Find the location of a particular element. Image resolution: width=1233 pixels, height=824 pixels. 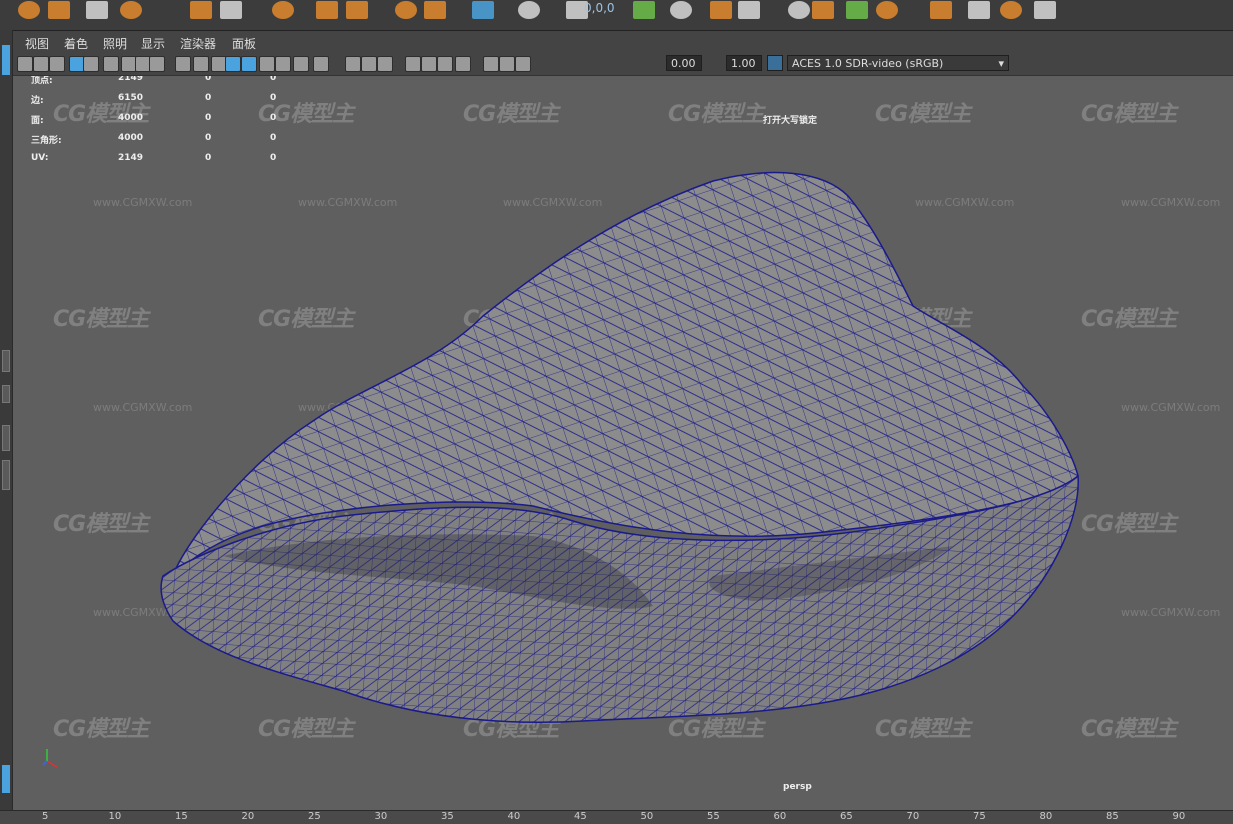

gamma-icon is located at coordinates (523, 64).